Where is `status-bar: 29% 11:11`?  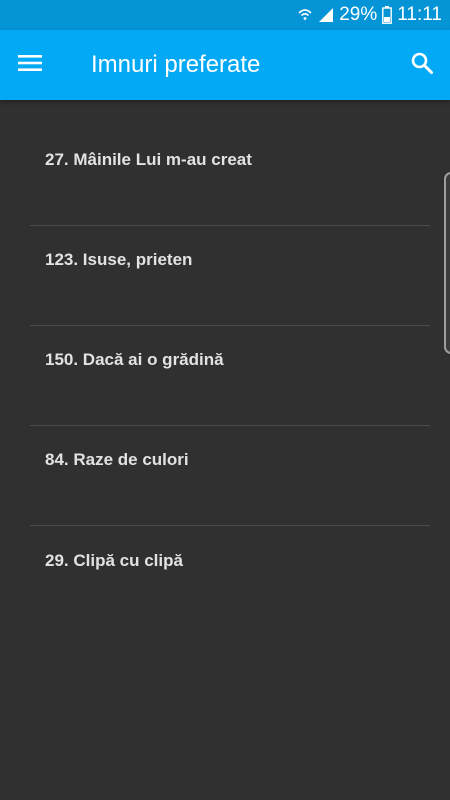
status-bar: 29% 11:11 is located at coordinates (225, 15).